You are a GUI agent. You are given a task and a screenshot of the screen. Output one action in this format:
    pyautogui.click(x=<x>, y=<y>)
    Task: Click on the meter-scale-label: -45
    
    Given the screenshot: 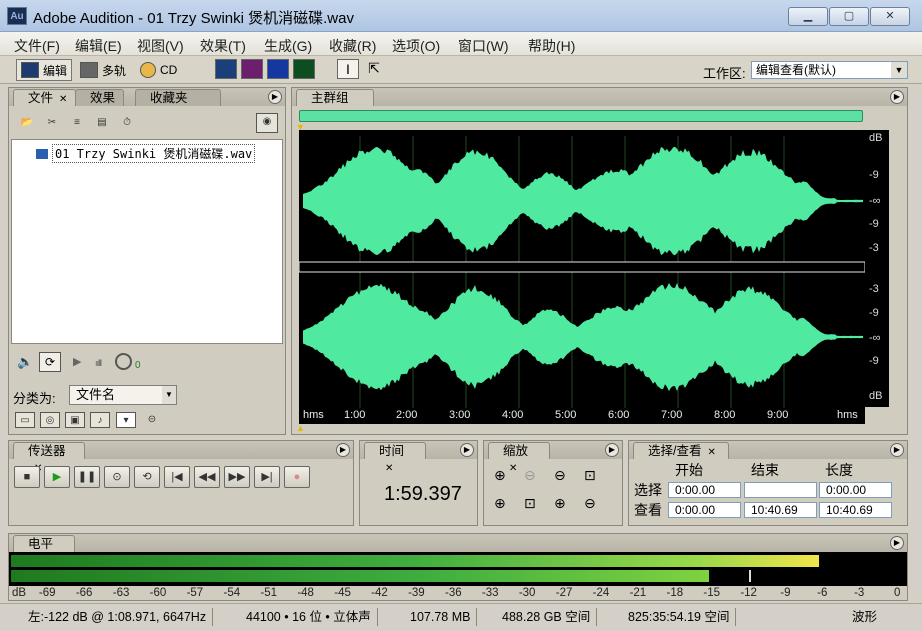 What is the action you would take?
    pyautogui.click(x=342, y=593)
    